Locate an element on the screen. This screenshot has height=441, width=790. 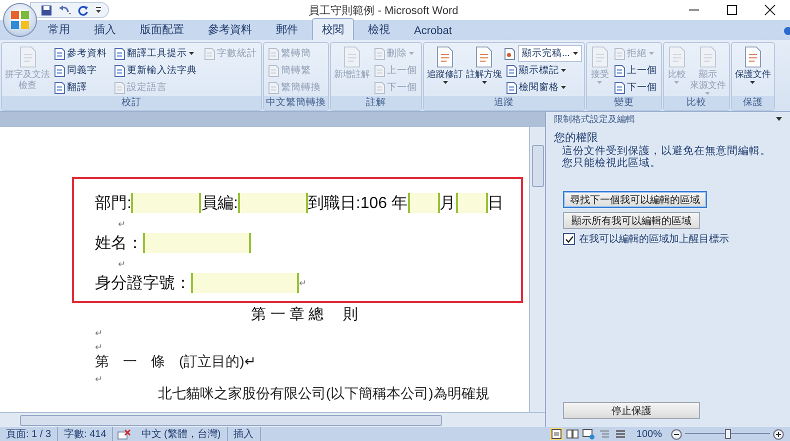
form-label: 日 is located at coordinates (496, 204).